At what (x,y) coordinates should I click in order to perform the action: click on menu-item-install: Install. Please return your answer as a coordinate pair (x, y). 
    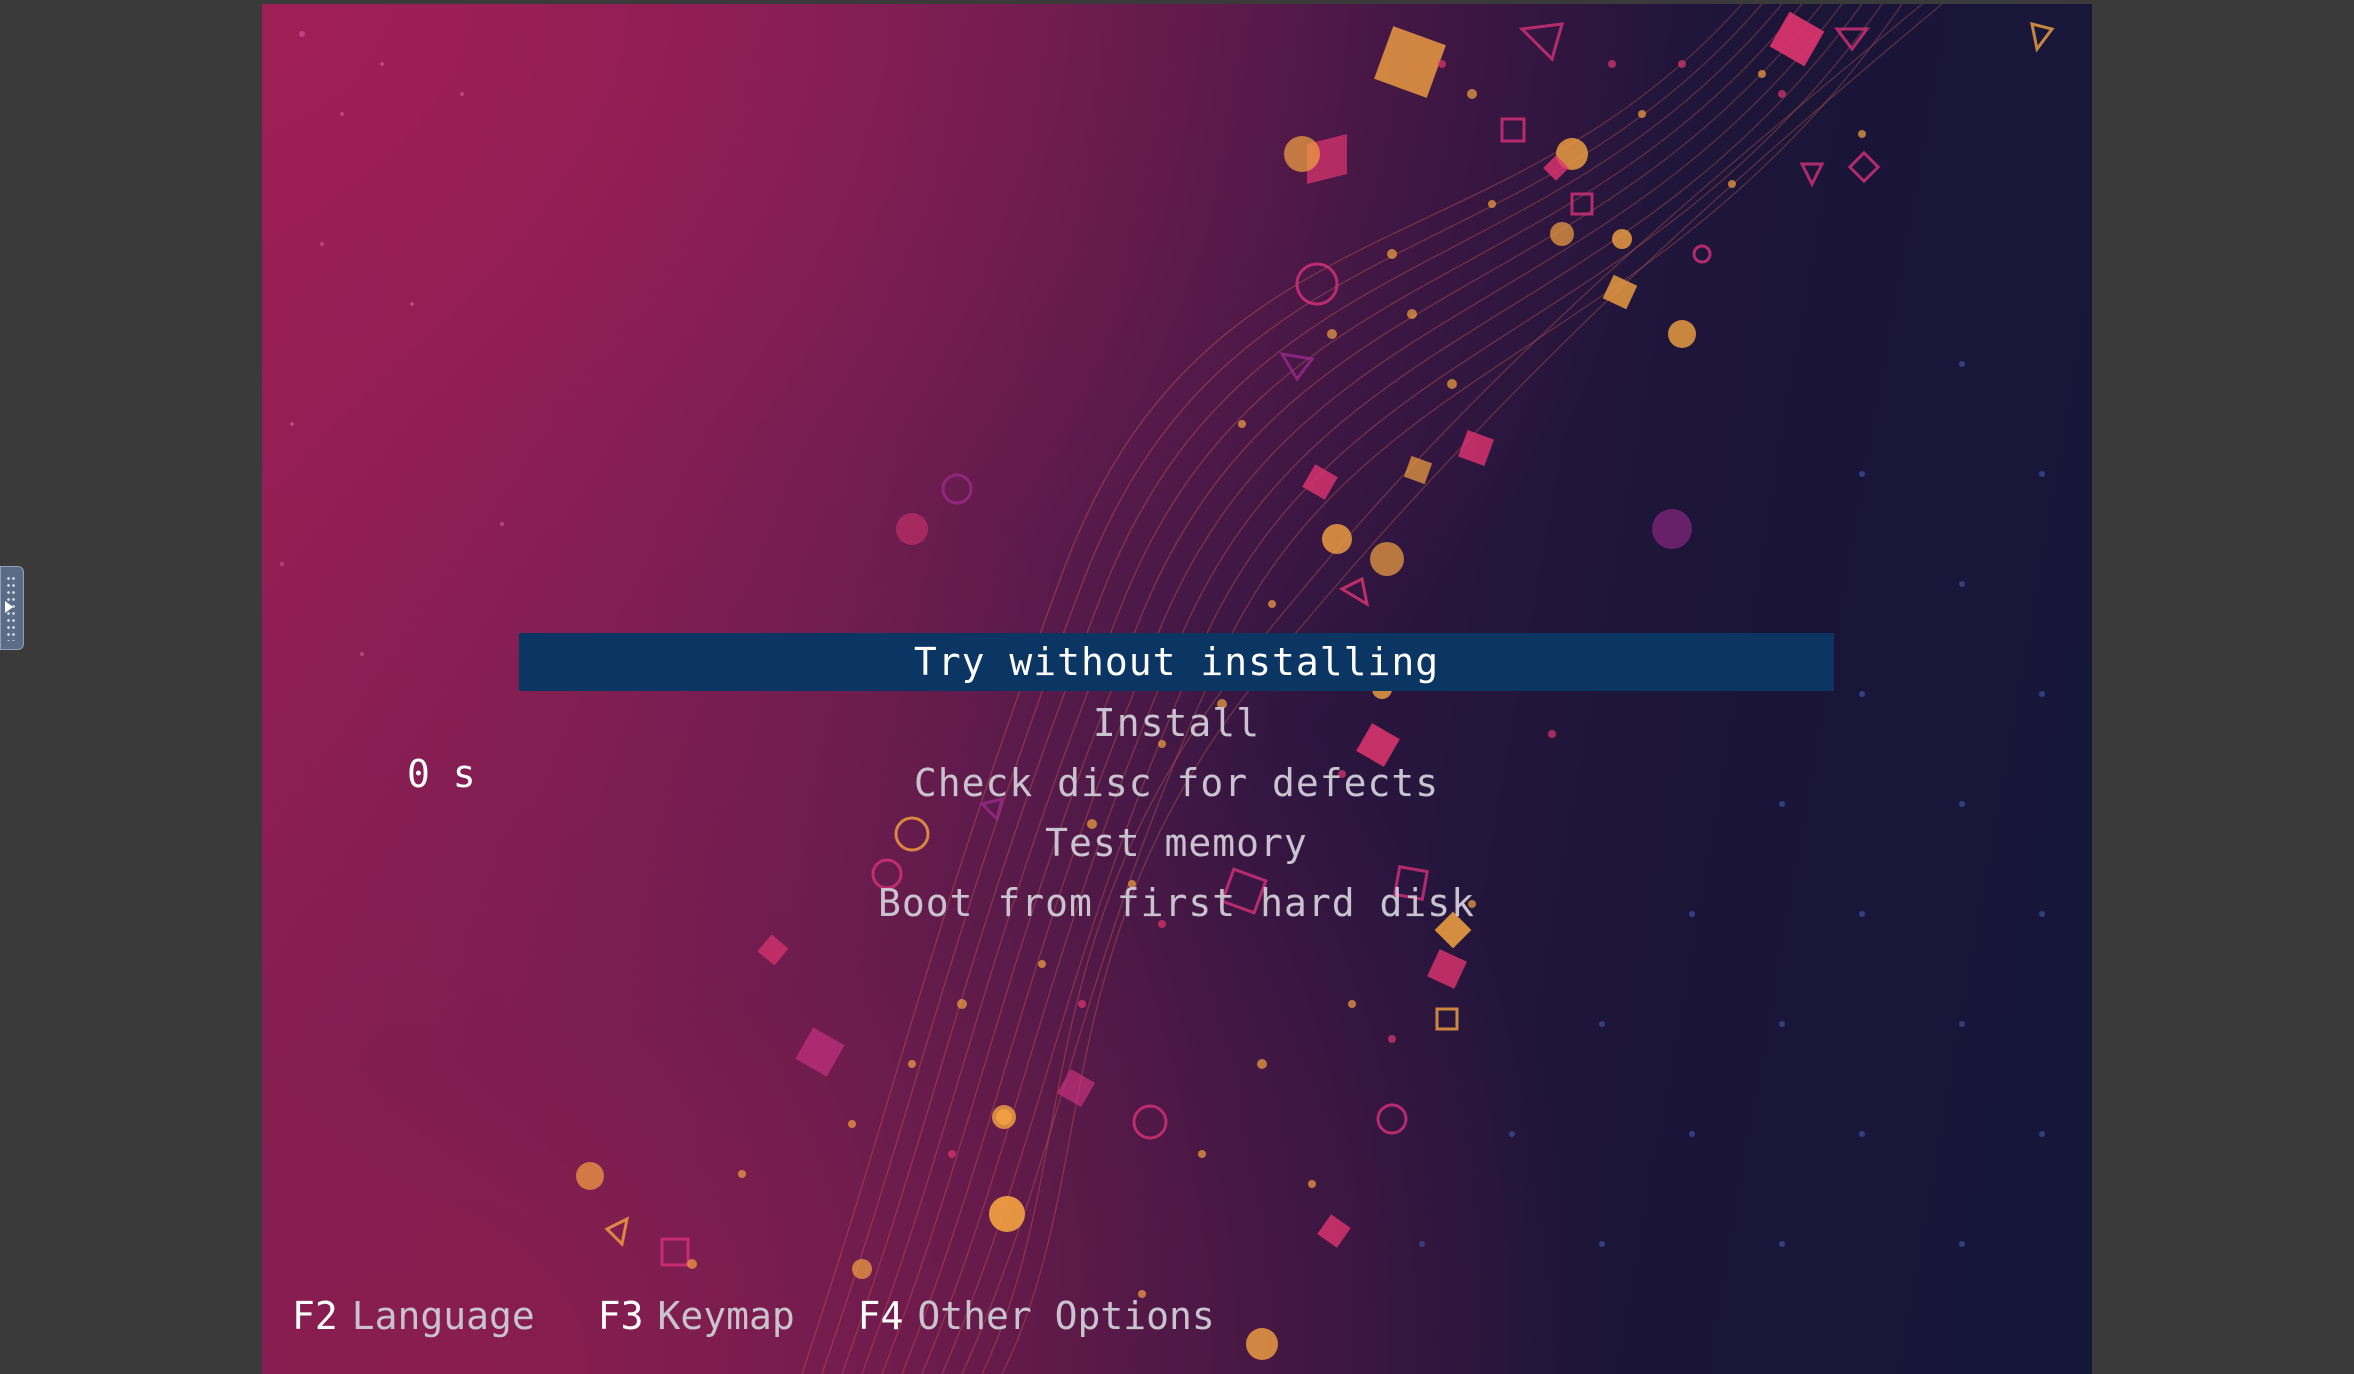
    Looking at the image, I should click on (1176, 723).